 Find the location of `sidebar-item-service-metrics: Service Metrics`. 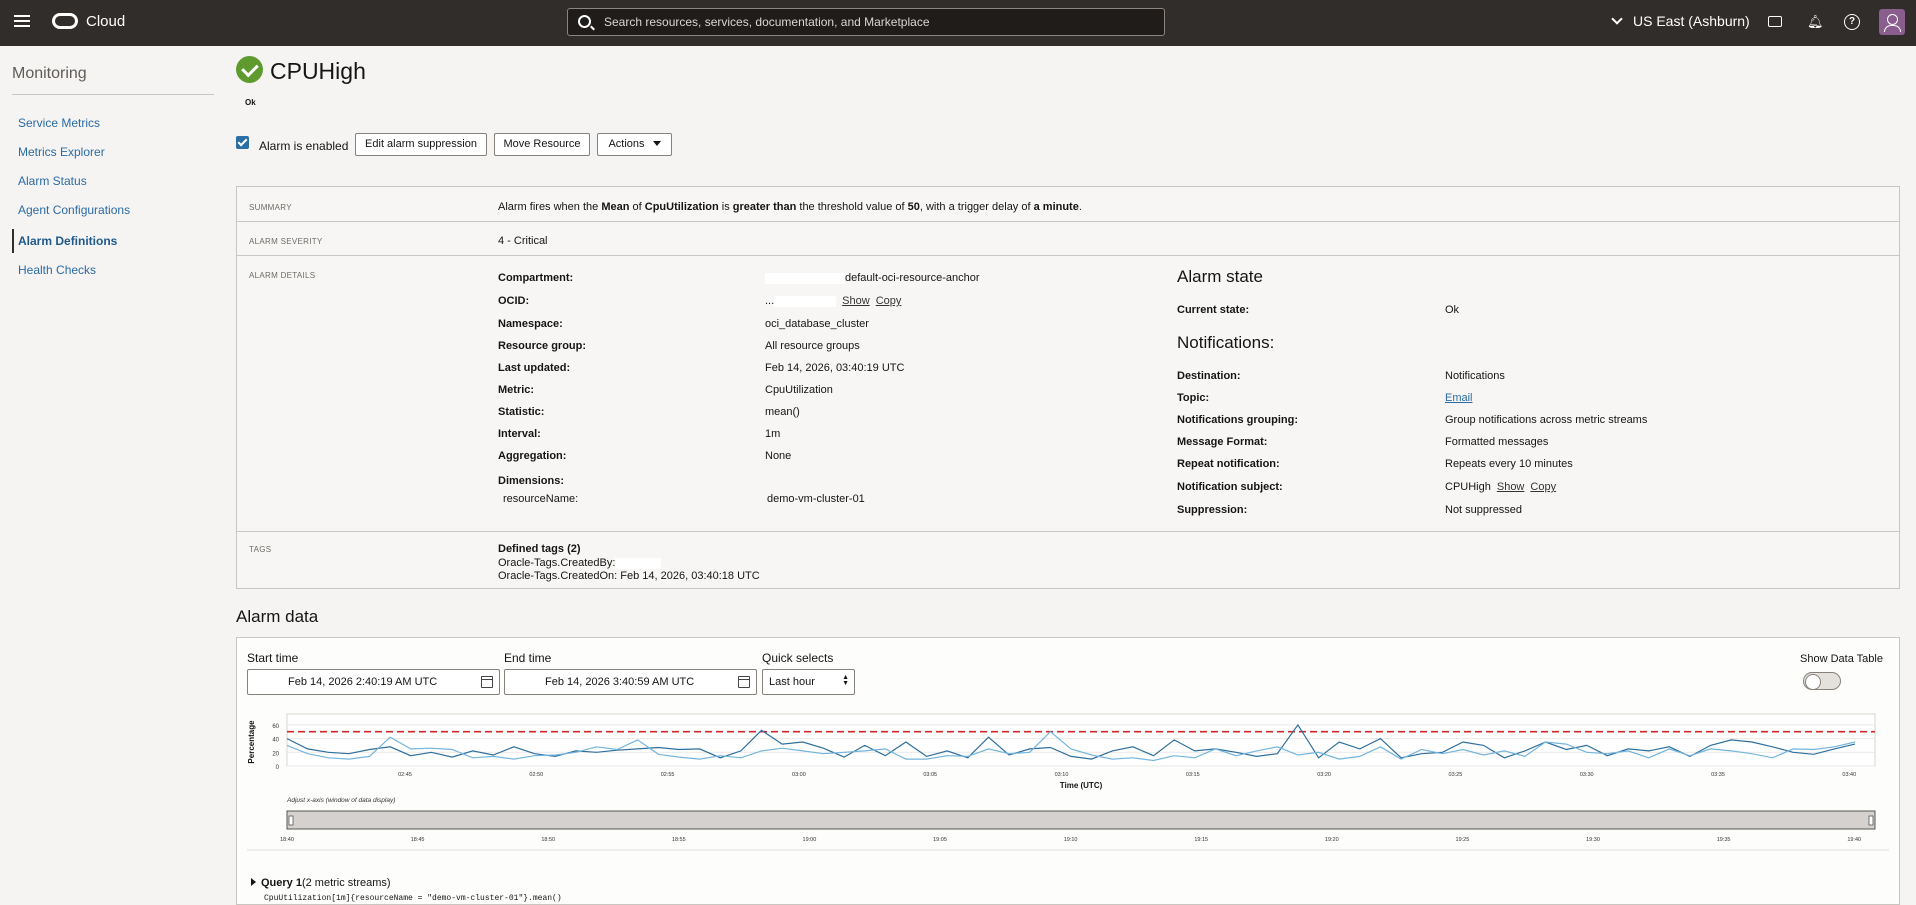

sidebar-item-service-metrics: Service Metrics is located at coordinates (59, 123).